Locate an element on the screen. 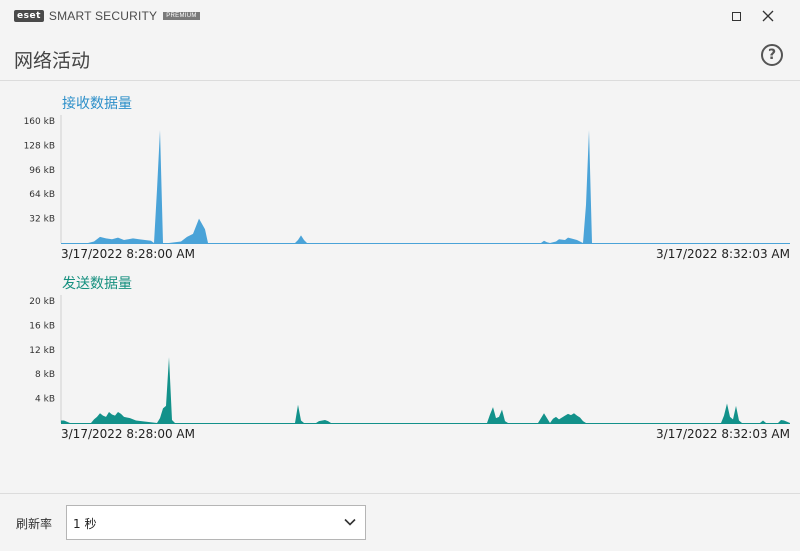 Image resolution: width=800 pixels, height=551 pixels. refresh-rate-value: 1 秒 is located at coordinates (85, 524).